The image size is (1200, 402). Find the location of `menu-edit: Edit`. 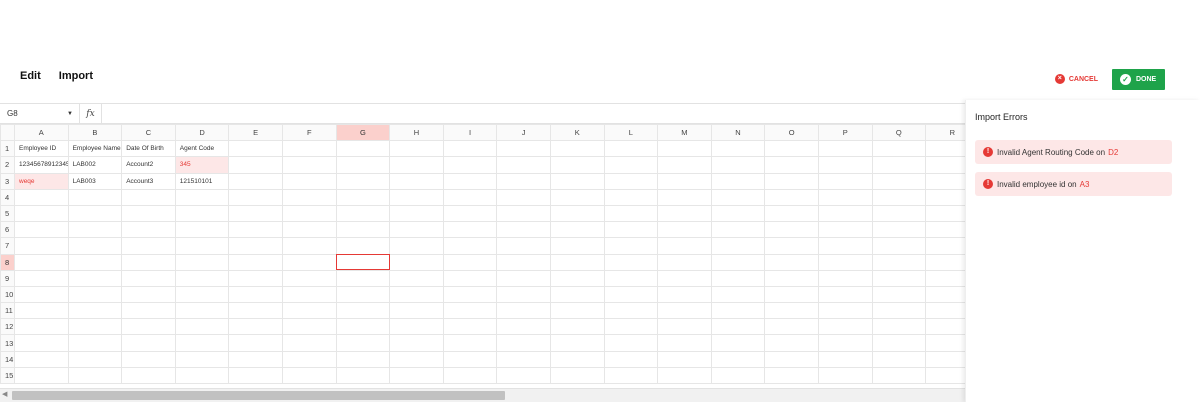

menu-edit: Edit is located at coordinates (30, 76).